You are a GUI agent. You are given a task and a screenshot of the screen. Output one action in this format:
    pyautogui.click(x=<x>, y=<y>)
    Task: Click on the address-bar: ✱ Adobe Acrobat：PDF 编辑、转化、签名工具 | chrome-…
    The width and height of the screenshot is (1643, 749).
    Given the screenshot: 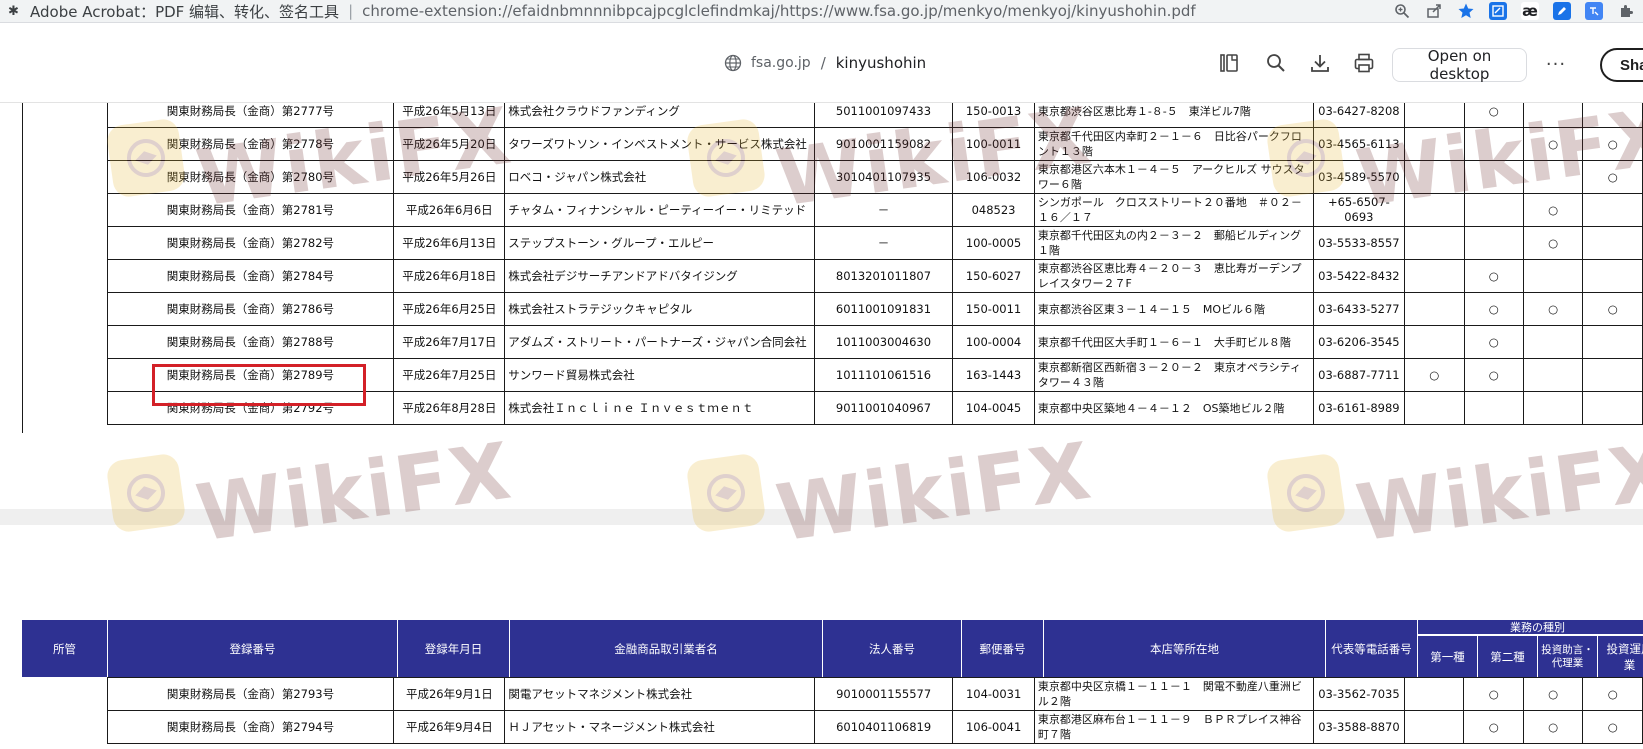 What is the action you would take?
    pyautogui.click(x=821, y=11)
    